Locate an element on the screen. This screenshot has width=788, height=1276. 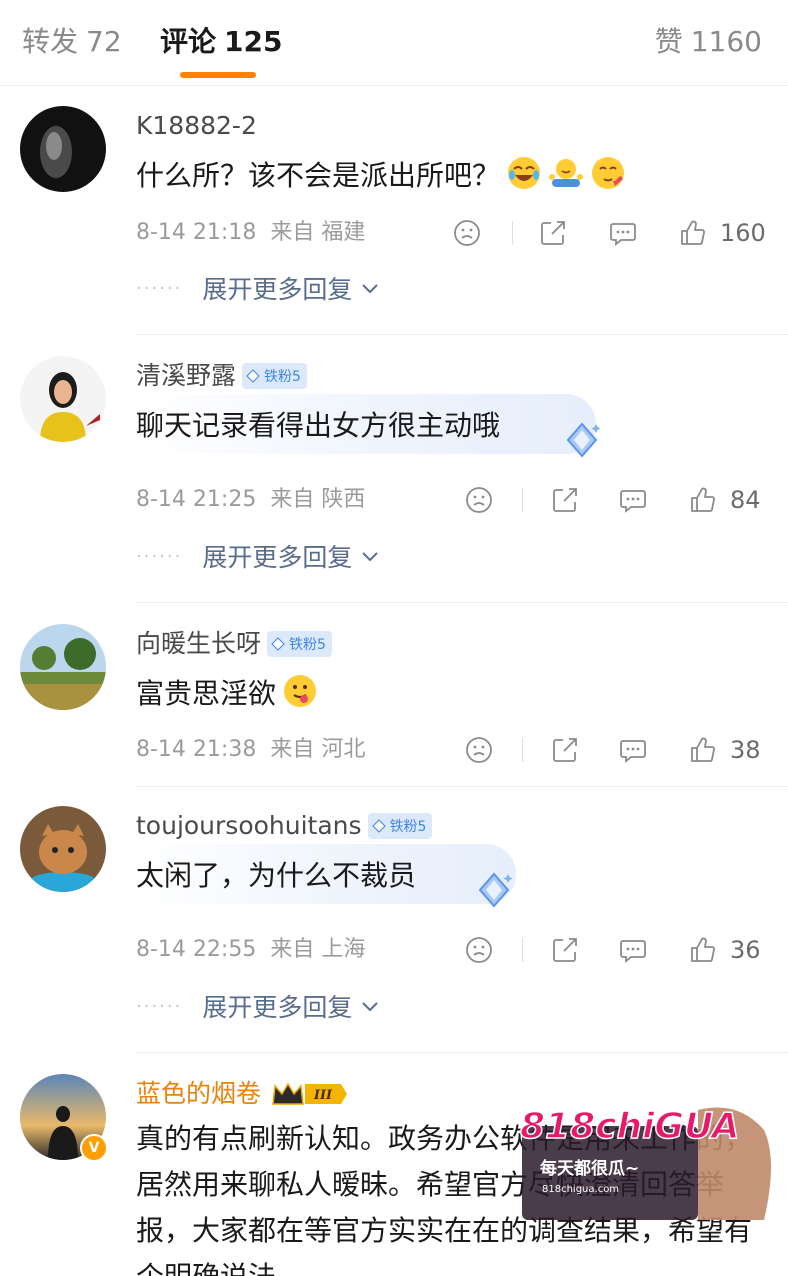
site-watermark: 818chiGUA 每天都很瓜~ 818chigua.com is located at coordinates (645, 1162).